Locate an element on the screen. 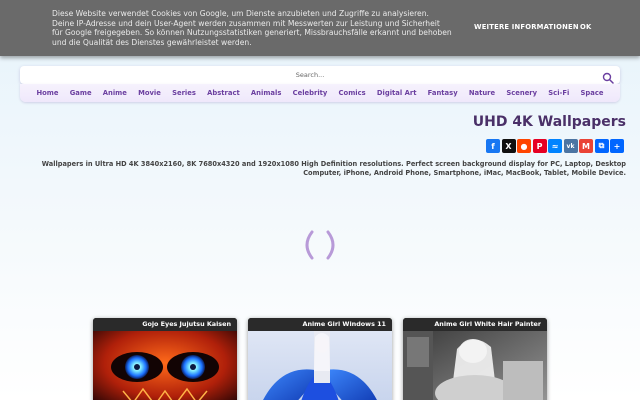  search-bar is located at coordinates (320, 75).